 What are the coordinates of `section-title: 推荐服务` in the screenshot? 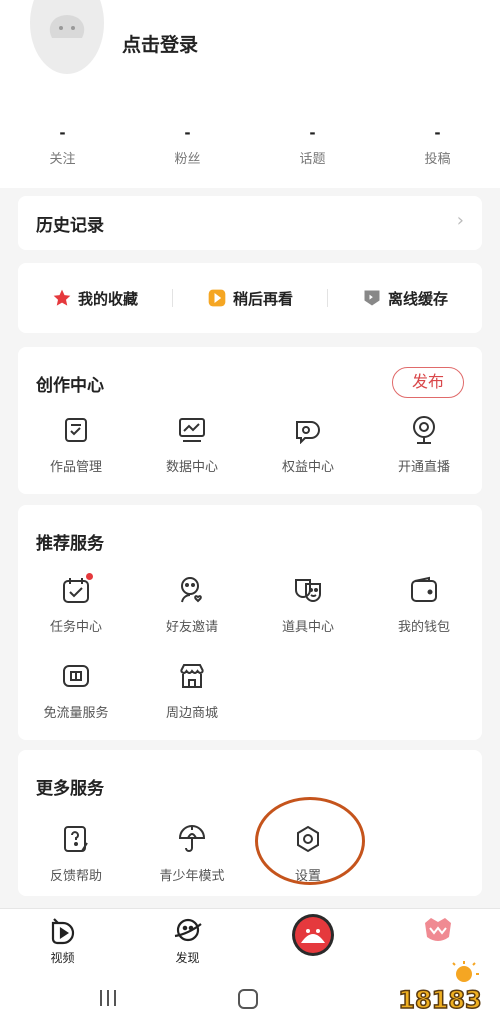 It's located at (70, 544).